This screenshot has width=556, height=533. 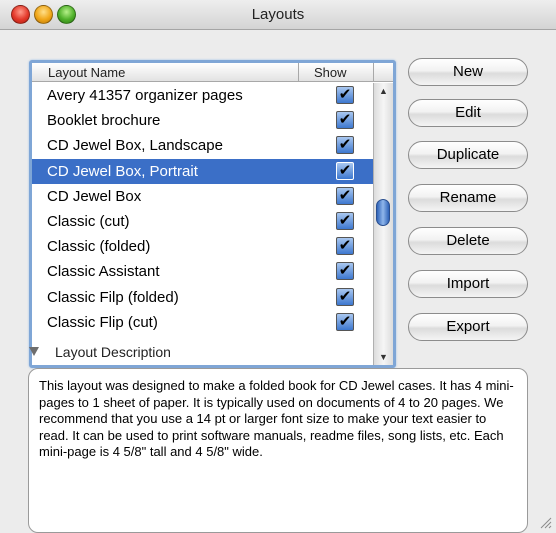 I want to click on layout-name-cell: Avery 41357 organizer pages, so click(x=145, y=95).